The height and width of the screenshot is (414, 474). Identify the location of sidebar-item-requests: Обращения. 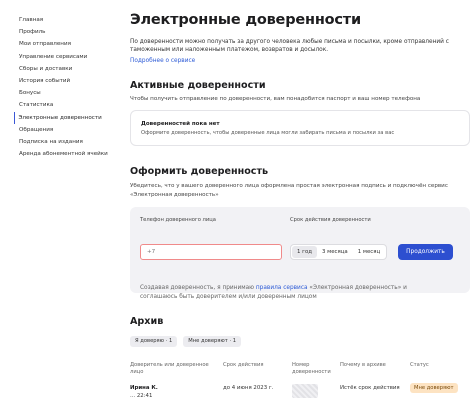
(70, 130).